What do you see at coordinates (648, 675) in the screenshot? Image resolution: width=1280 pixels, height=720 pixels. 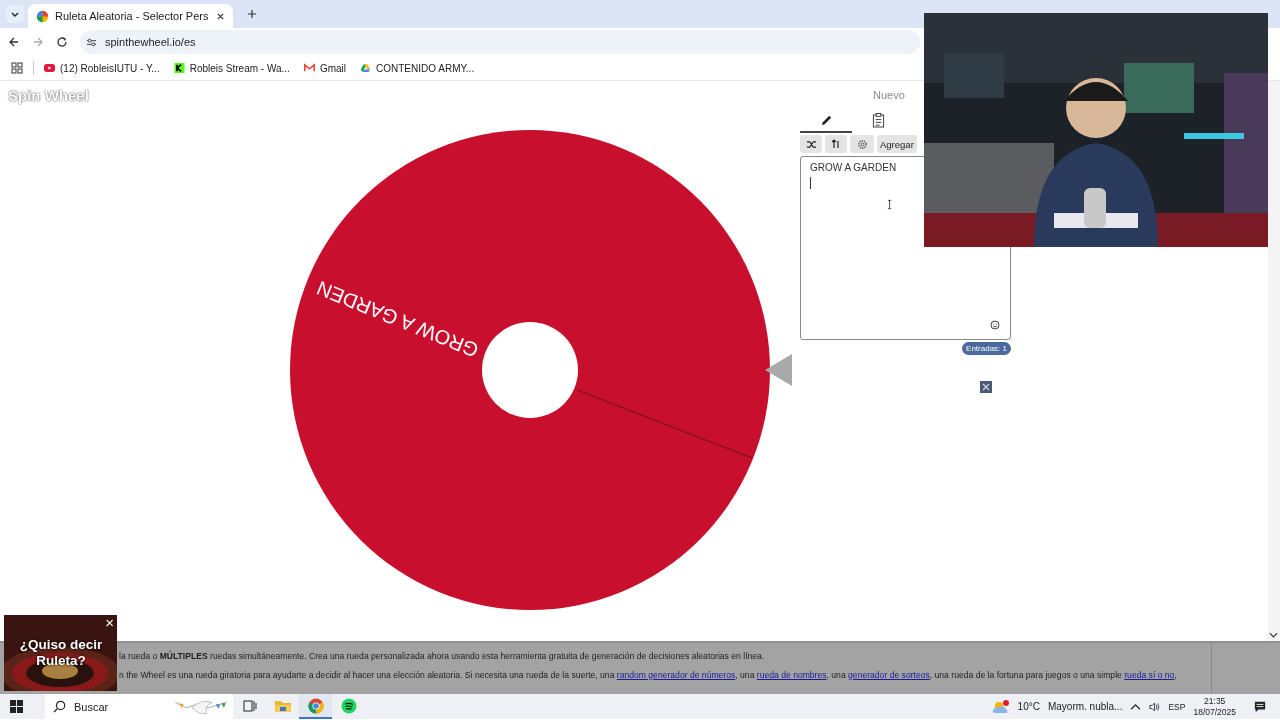 I see `info-paragraph: n the Wheel es una rueda giratoria para ayudarte a decidir al hacer una elección aleatoria. Si necesita una rueda de la suerte, una random generador de números, una rueda de nombres, una generador de sorteos, una rueda de la fortuna para juegos o una simple rueda sí o no,` at bounding box center [648, 675].